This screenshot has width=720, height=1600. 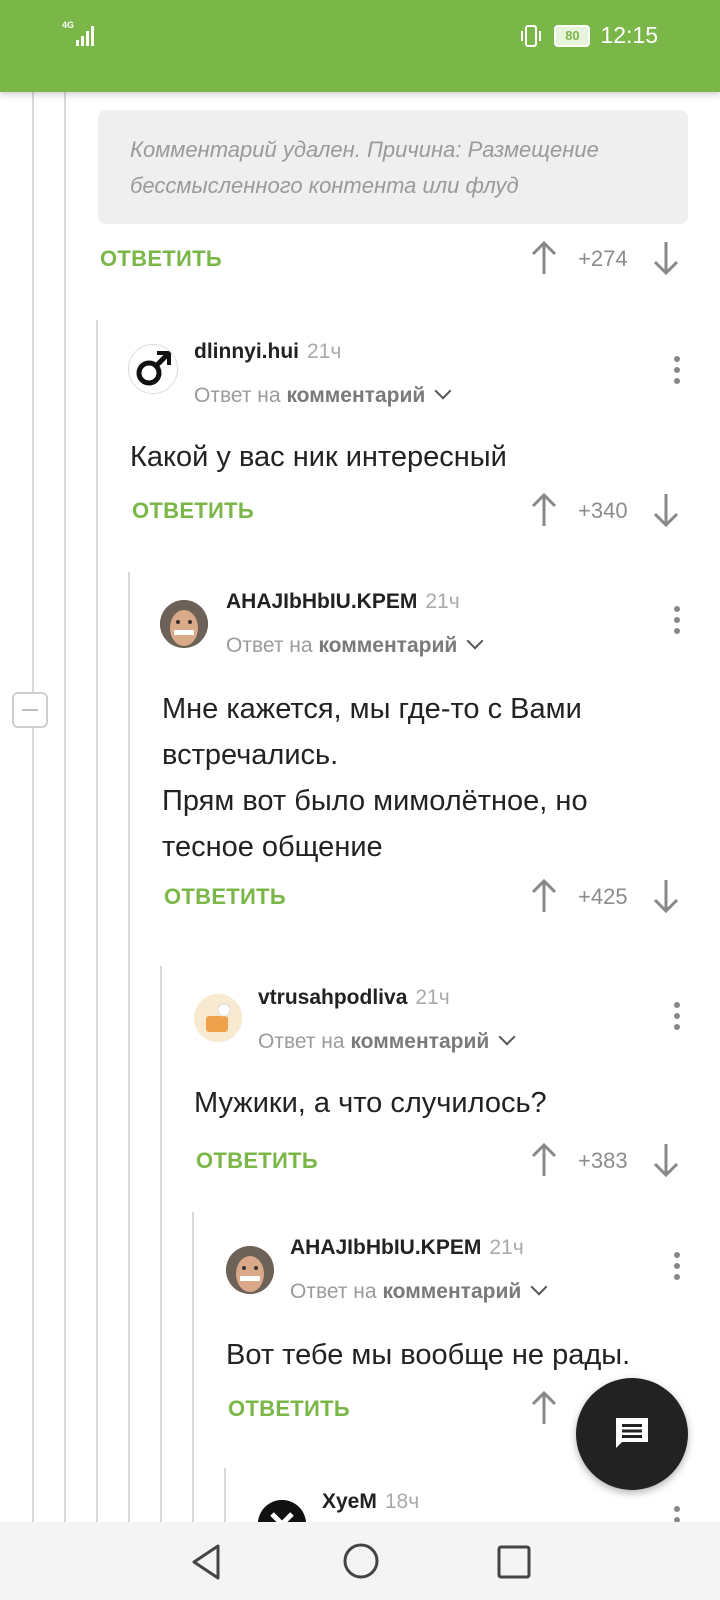 What do you see at coordinates (442, 1156) in the screenshot?
I see `comment-actions: ОТВЕТИТЬ +383` at bounding box center [442, 1156].